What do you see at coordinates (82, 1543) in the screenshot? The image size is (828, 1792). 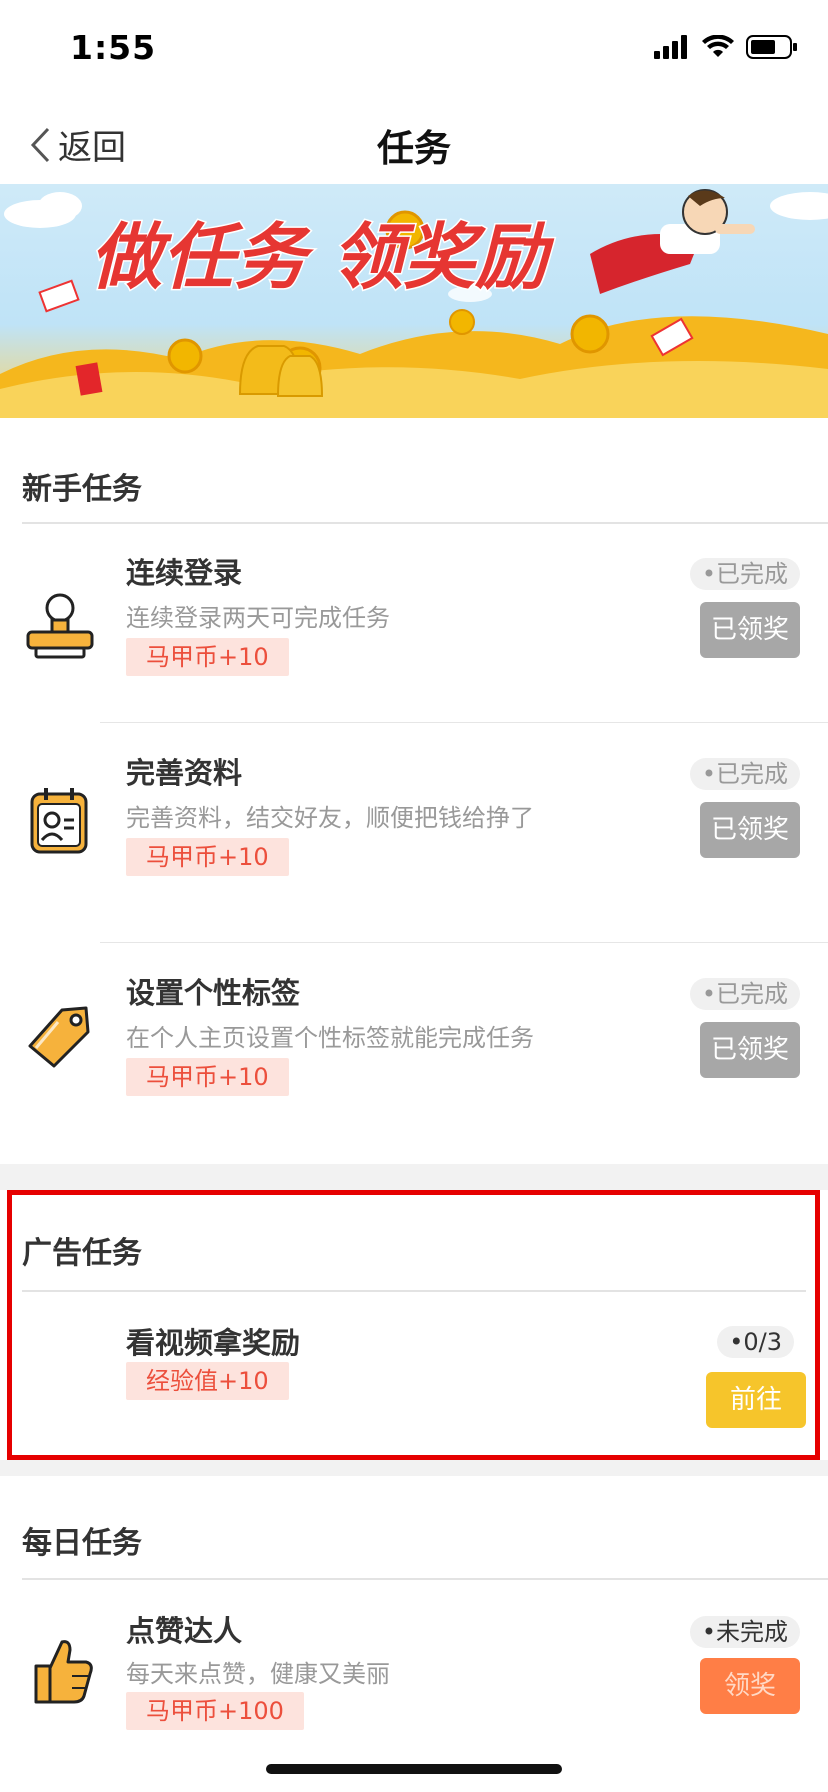 I see `section-title-daily: 每日任务` at bounding box center [82, 1543].